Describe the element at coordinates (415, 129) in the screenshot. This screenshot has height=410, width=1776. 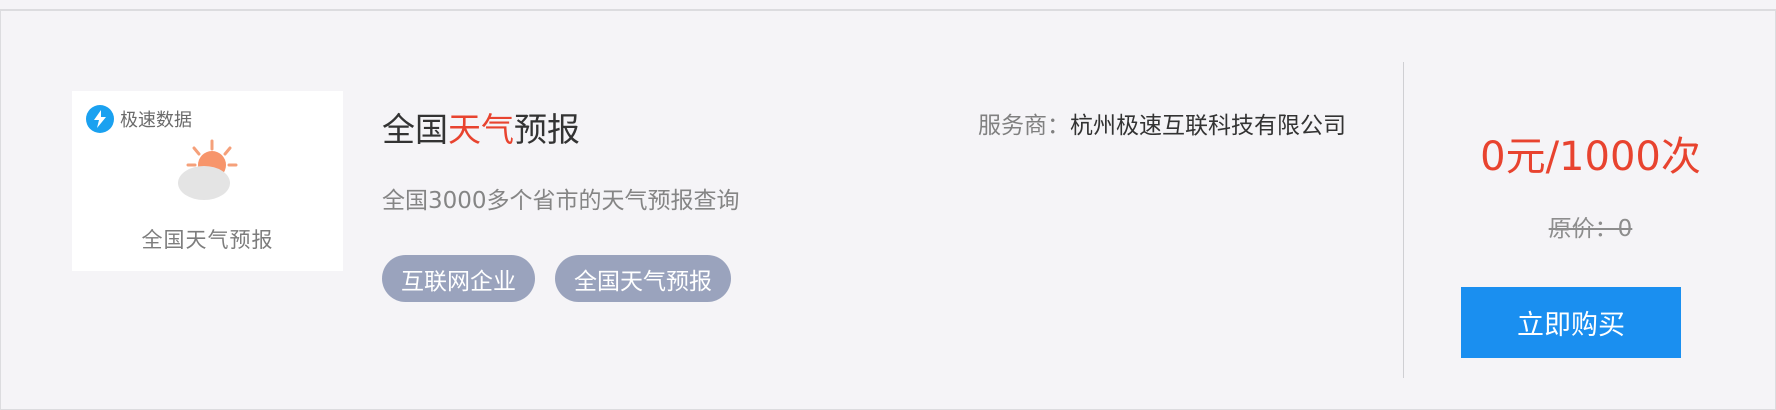
I see `title-prefix: 全国` at that location.